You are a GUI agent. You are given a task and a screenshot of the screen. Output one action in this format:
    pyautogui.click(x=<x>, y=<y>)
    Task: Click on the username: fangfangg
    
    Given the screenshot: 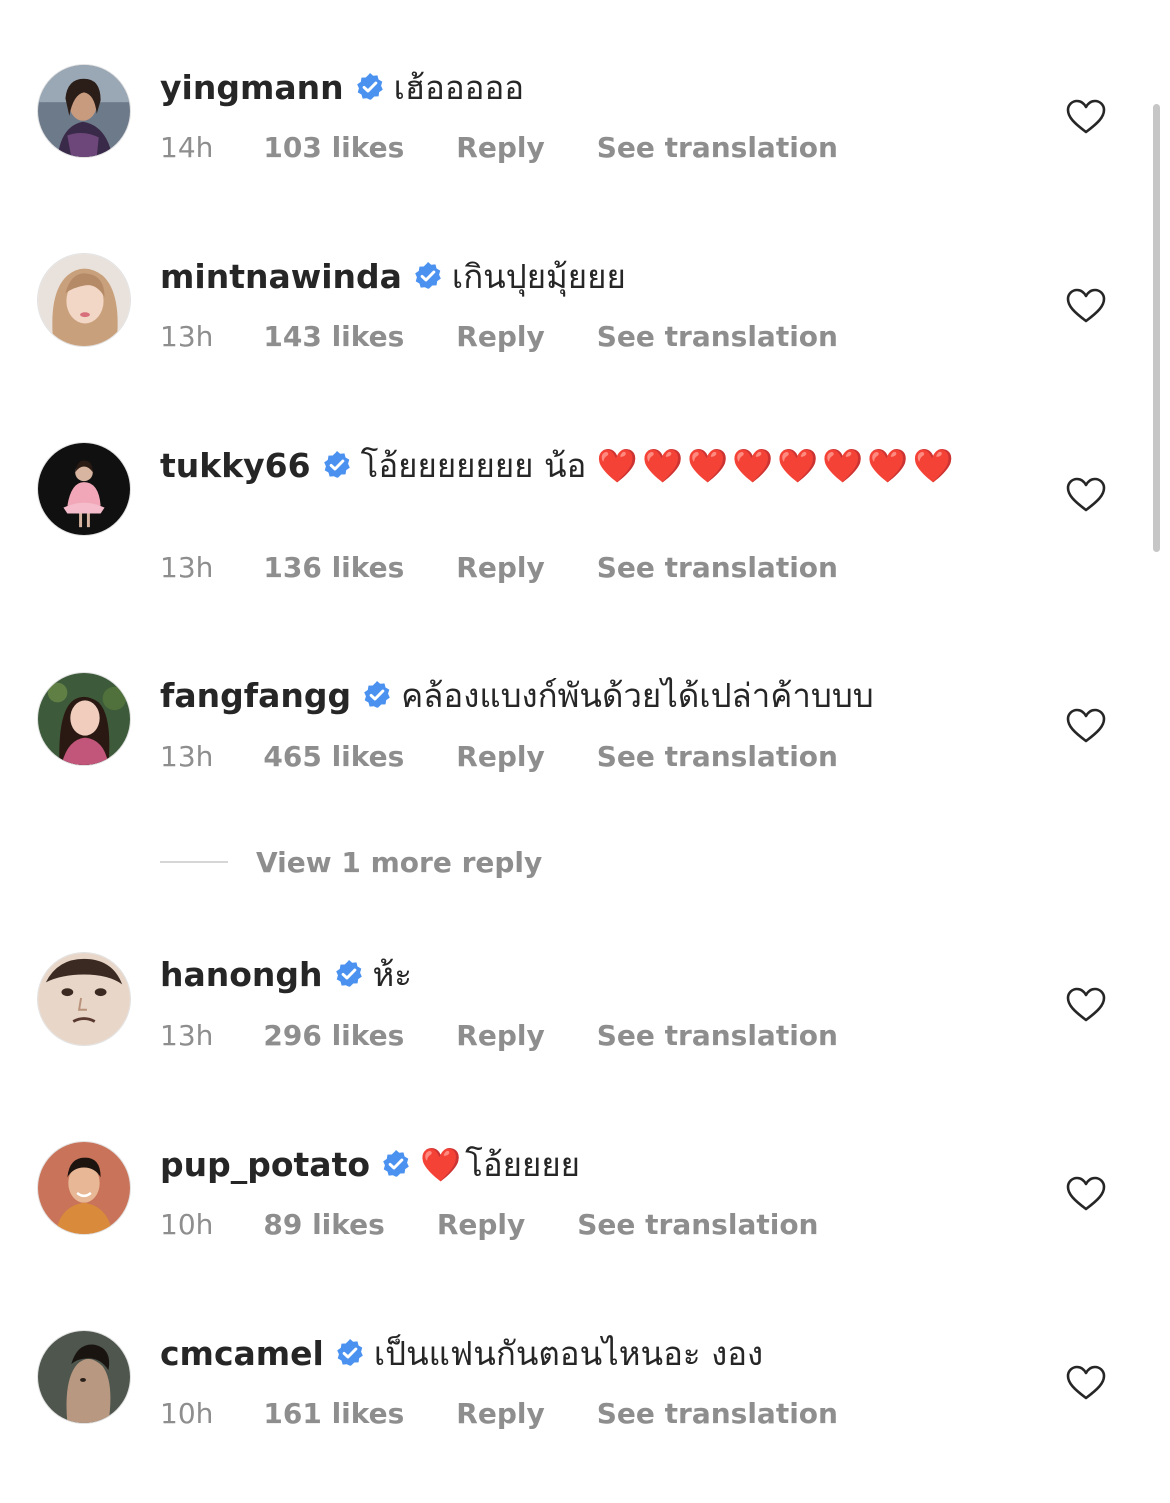 What is the action you would take?
    pyautogui.click(x=255, y=695)
    